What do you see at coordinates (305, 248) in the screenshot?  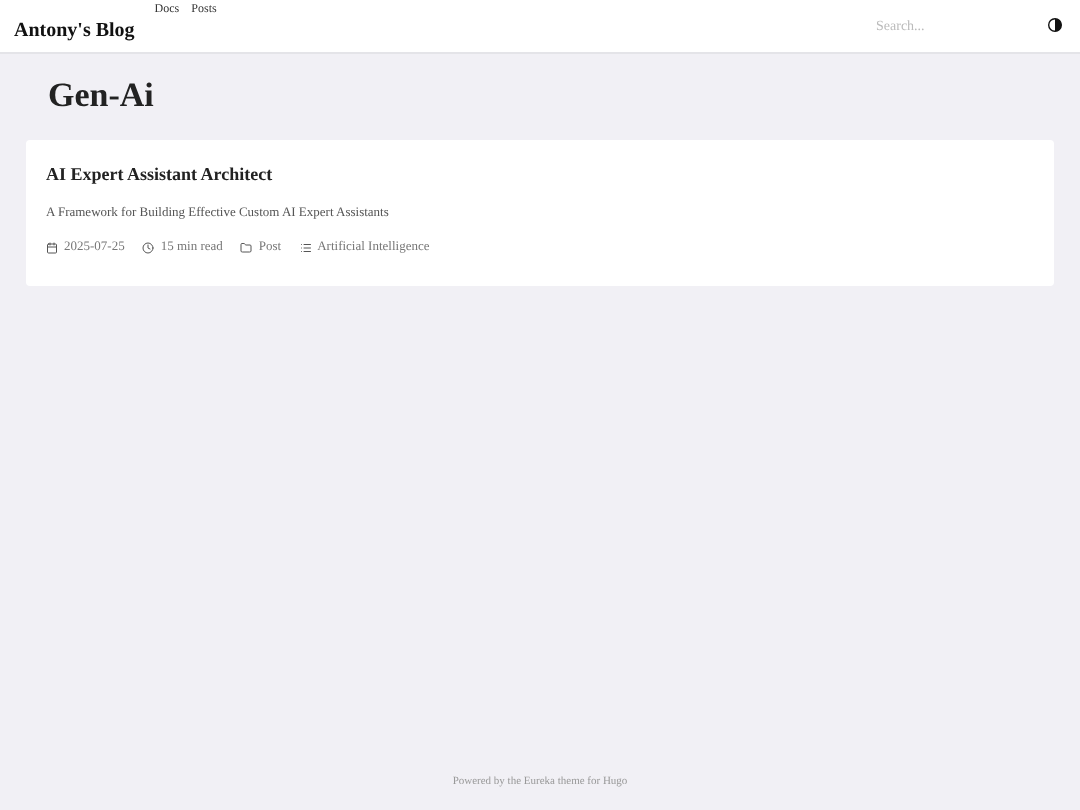 I see `list-icon` at bounding box center [305, 248].